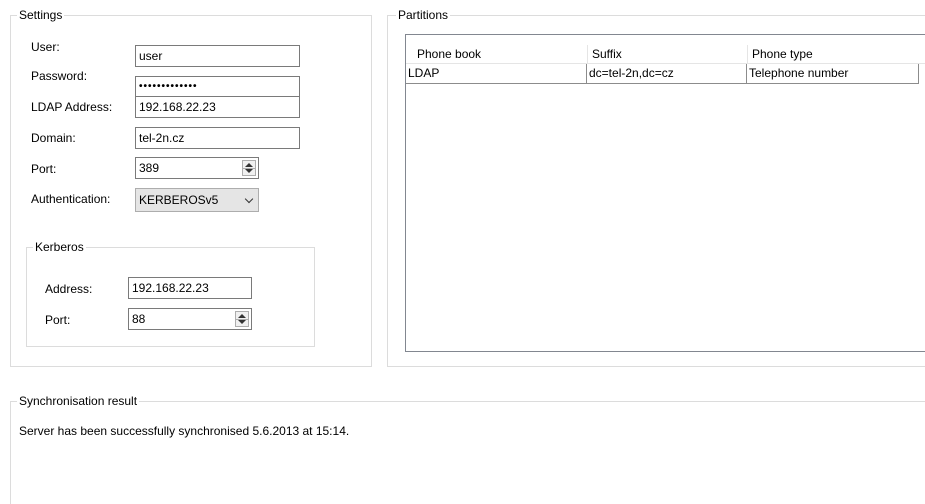 This screenshot has width=925, height=504. What do you see at coordinates (71, 199) in the screenshot?
I see `authentication-label: Authentication:` at bounding box center [71, 199].